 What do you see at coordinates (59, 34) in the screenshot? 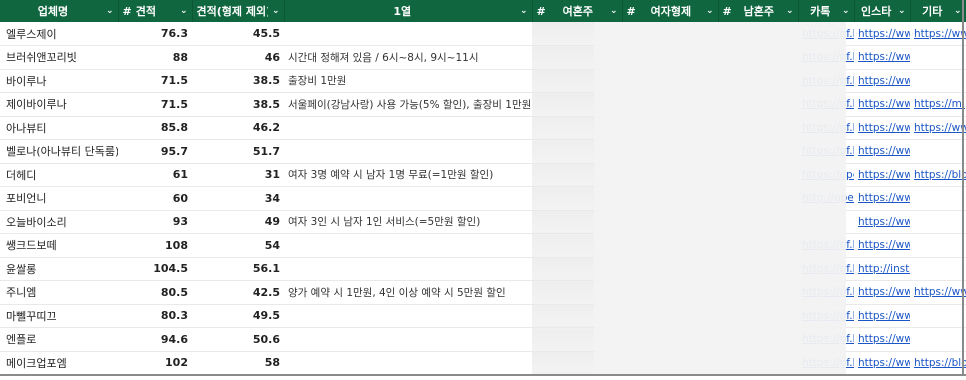
I see `company-cell: 엘루스제이` at bounding box center [59, 34].